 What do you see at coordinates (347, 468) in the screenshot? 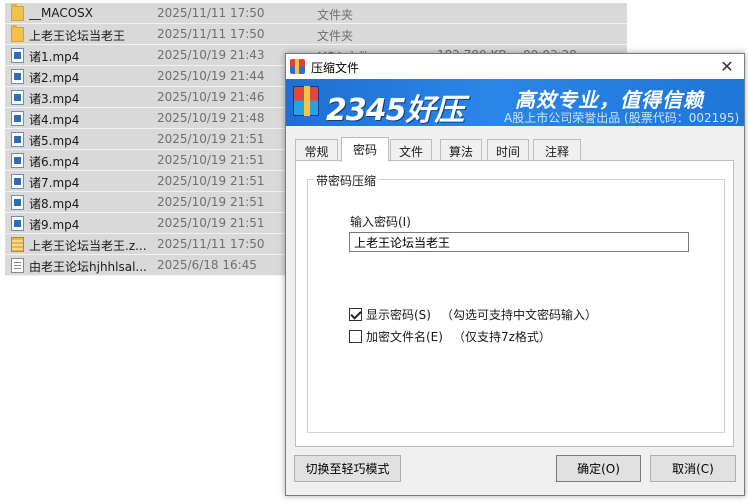
I see `switch-mode-button: 切换至轻巧模式` at bounding box center [347, 468].